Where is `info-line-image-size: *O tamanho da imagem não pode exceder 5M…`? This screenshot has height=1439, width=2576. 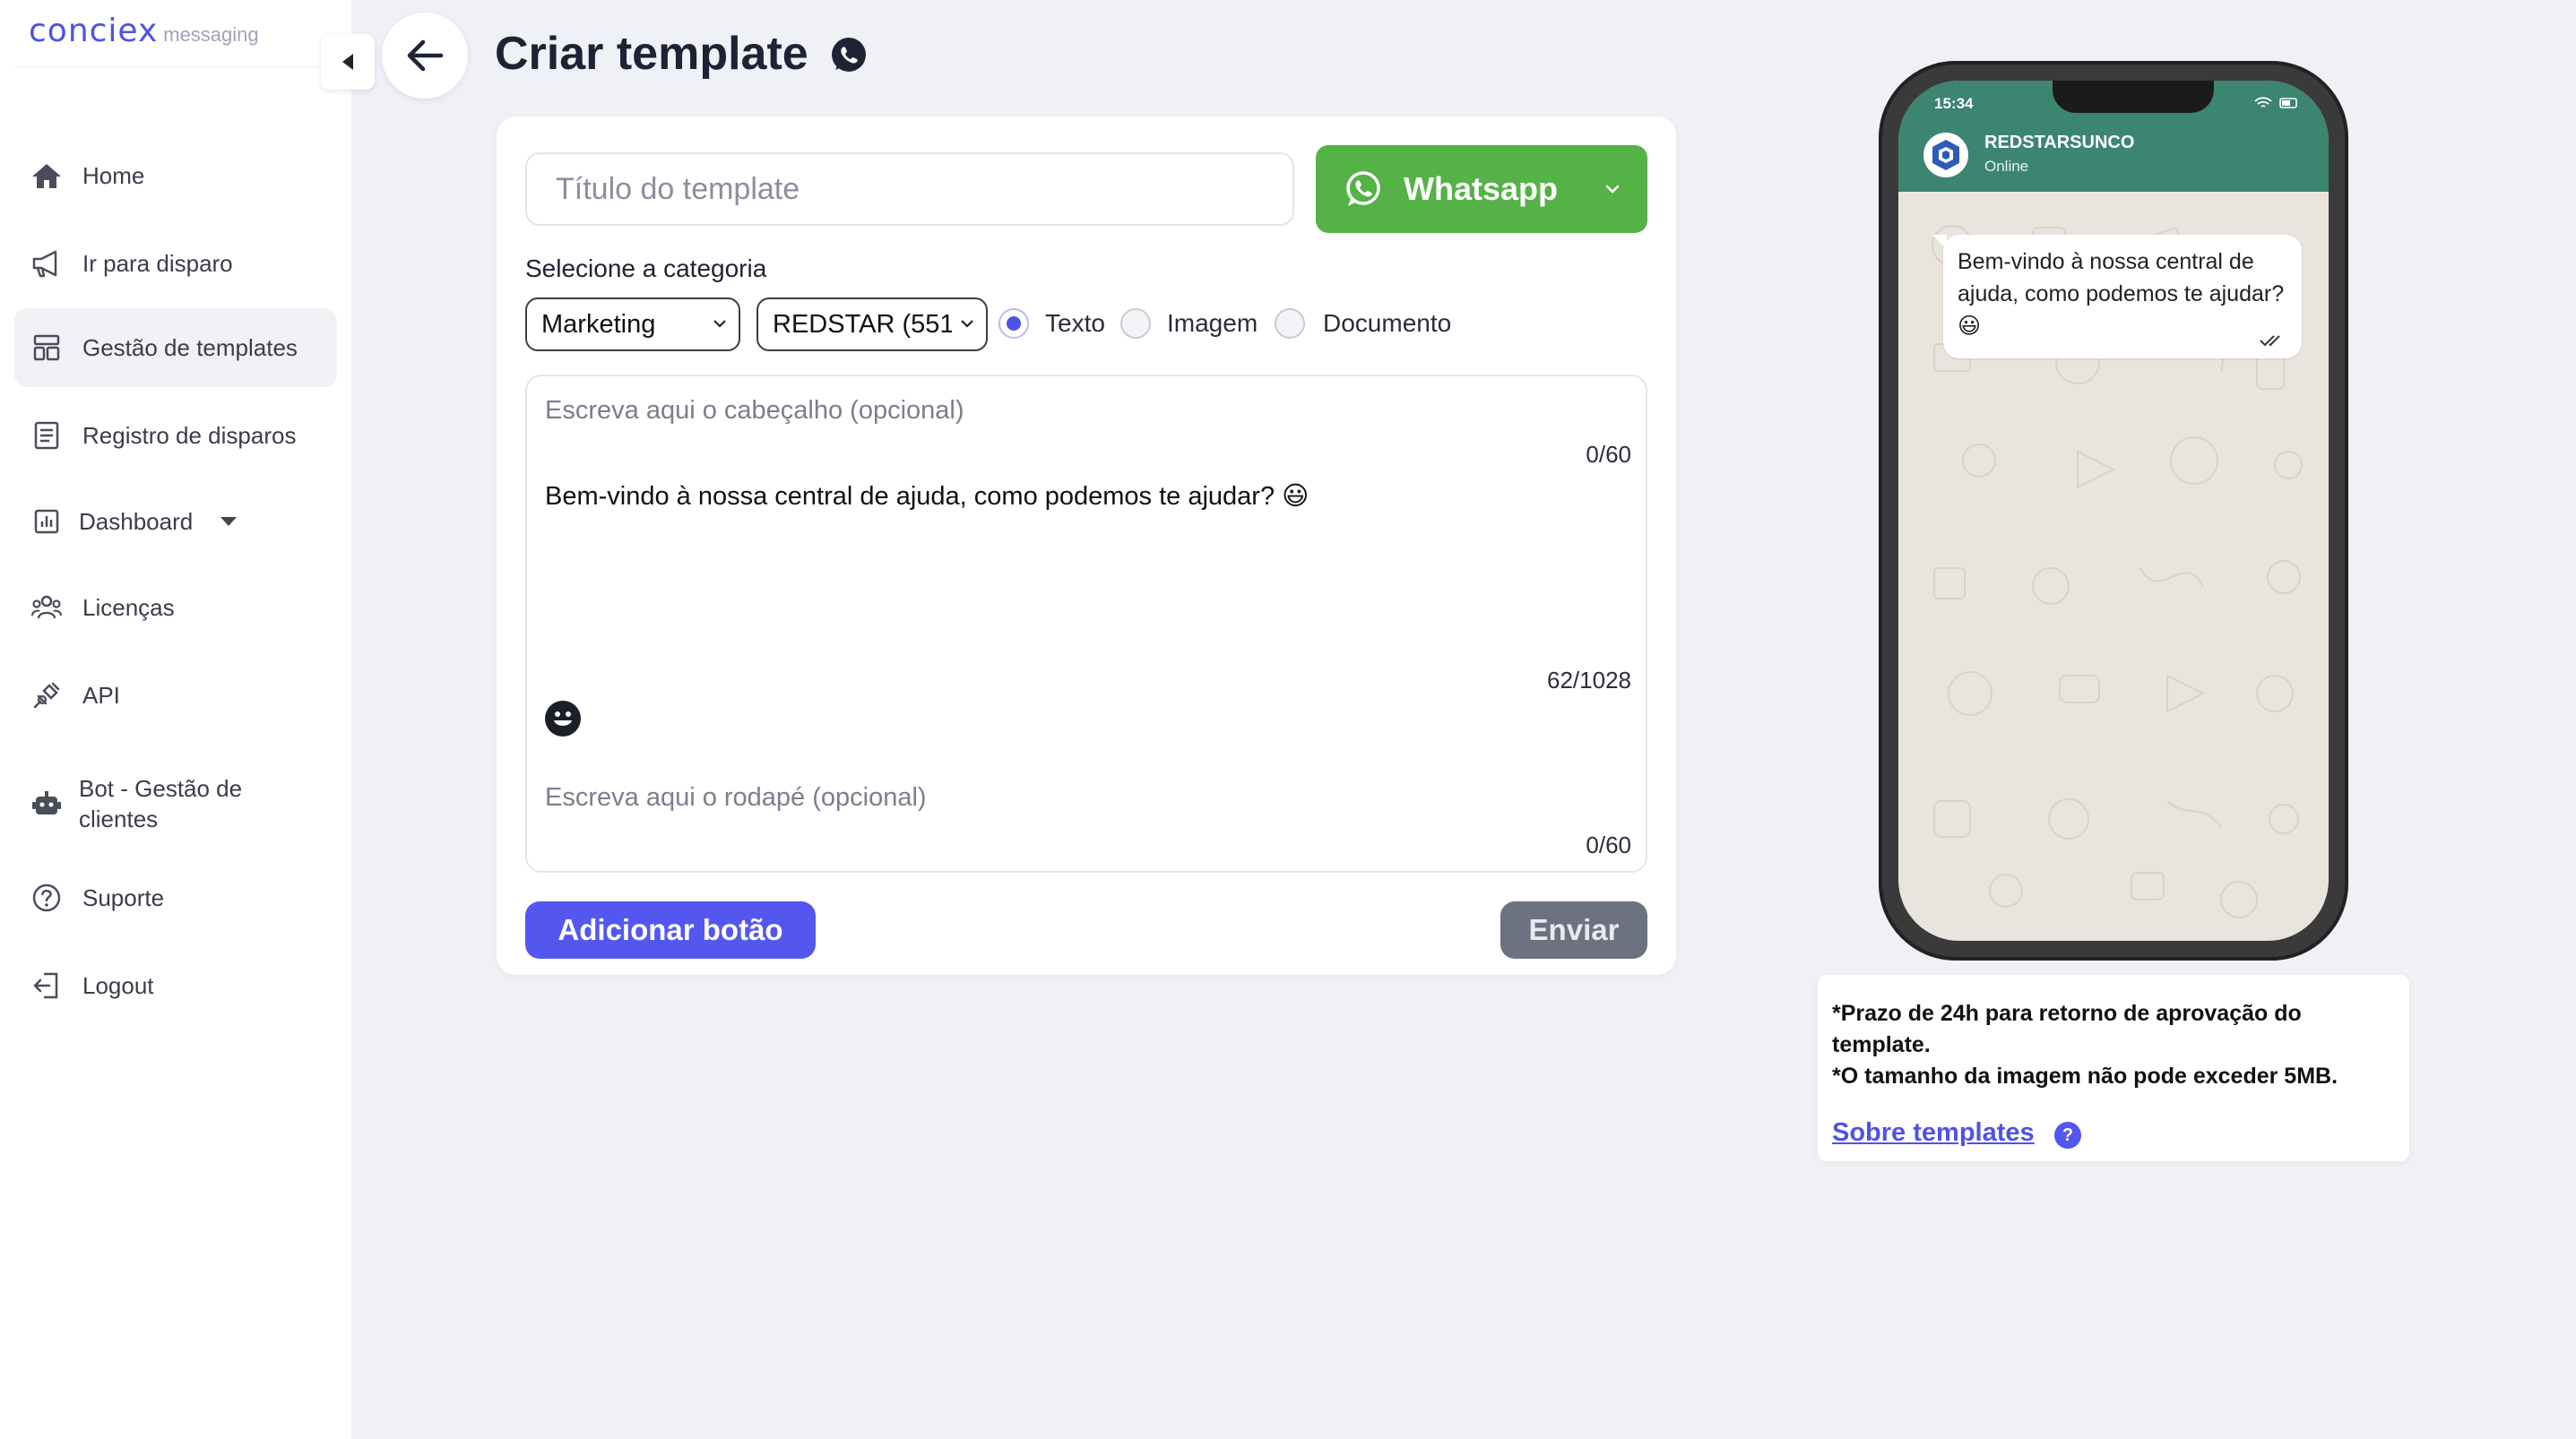 info-line-image-size: *O tamanho da imagem não pode exceder 5M… is located at coordinates (2085, 1076).